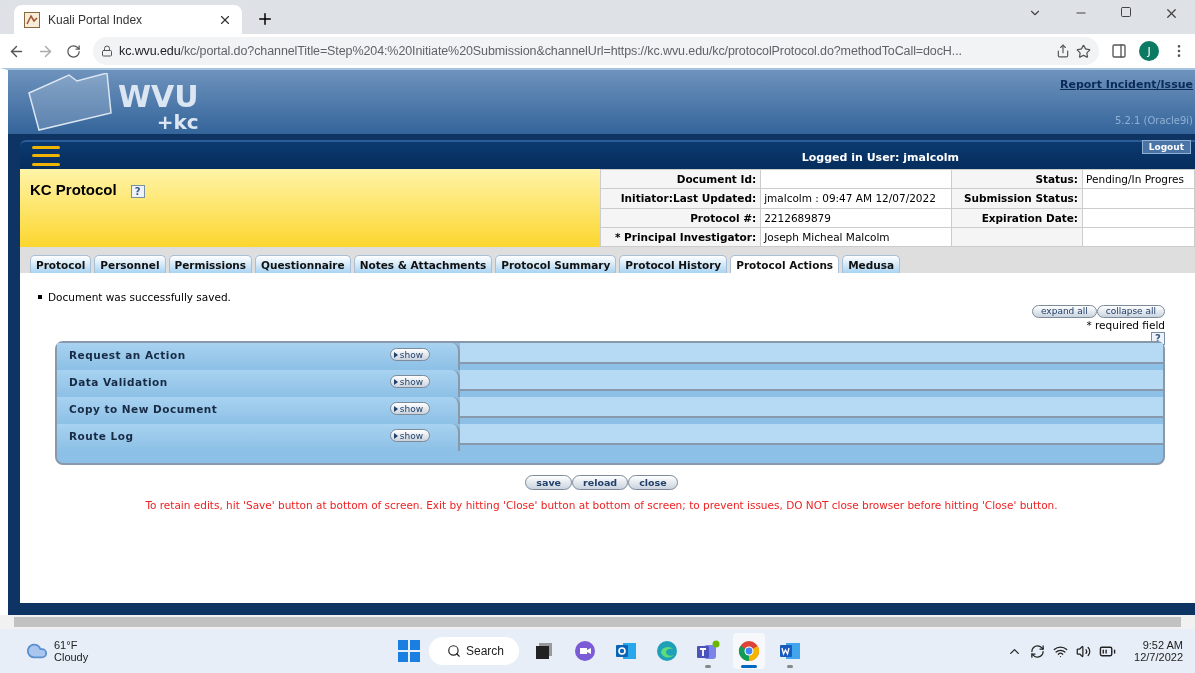 Image resolution: width=1195 pixels, height=673 pixels. What do you see at coordinates (118, 381) in the screenshot?
I see `section-title: Data Validation` at bounding box center [118, 381].